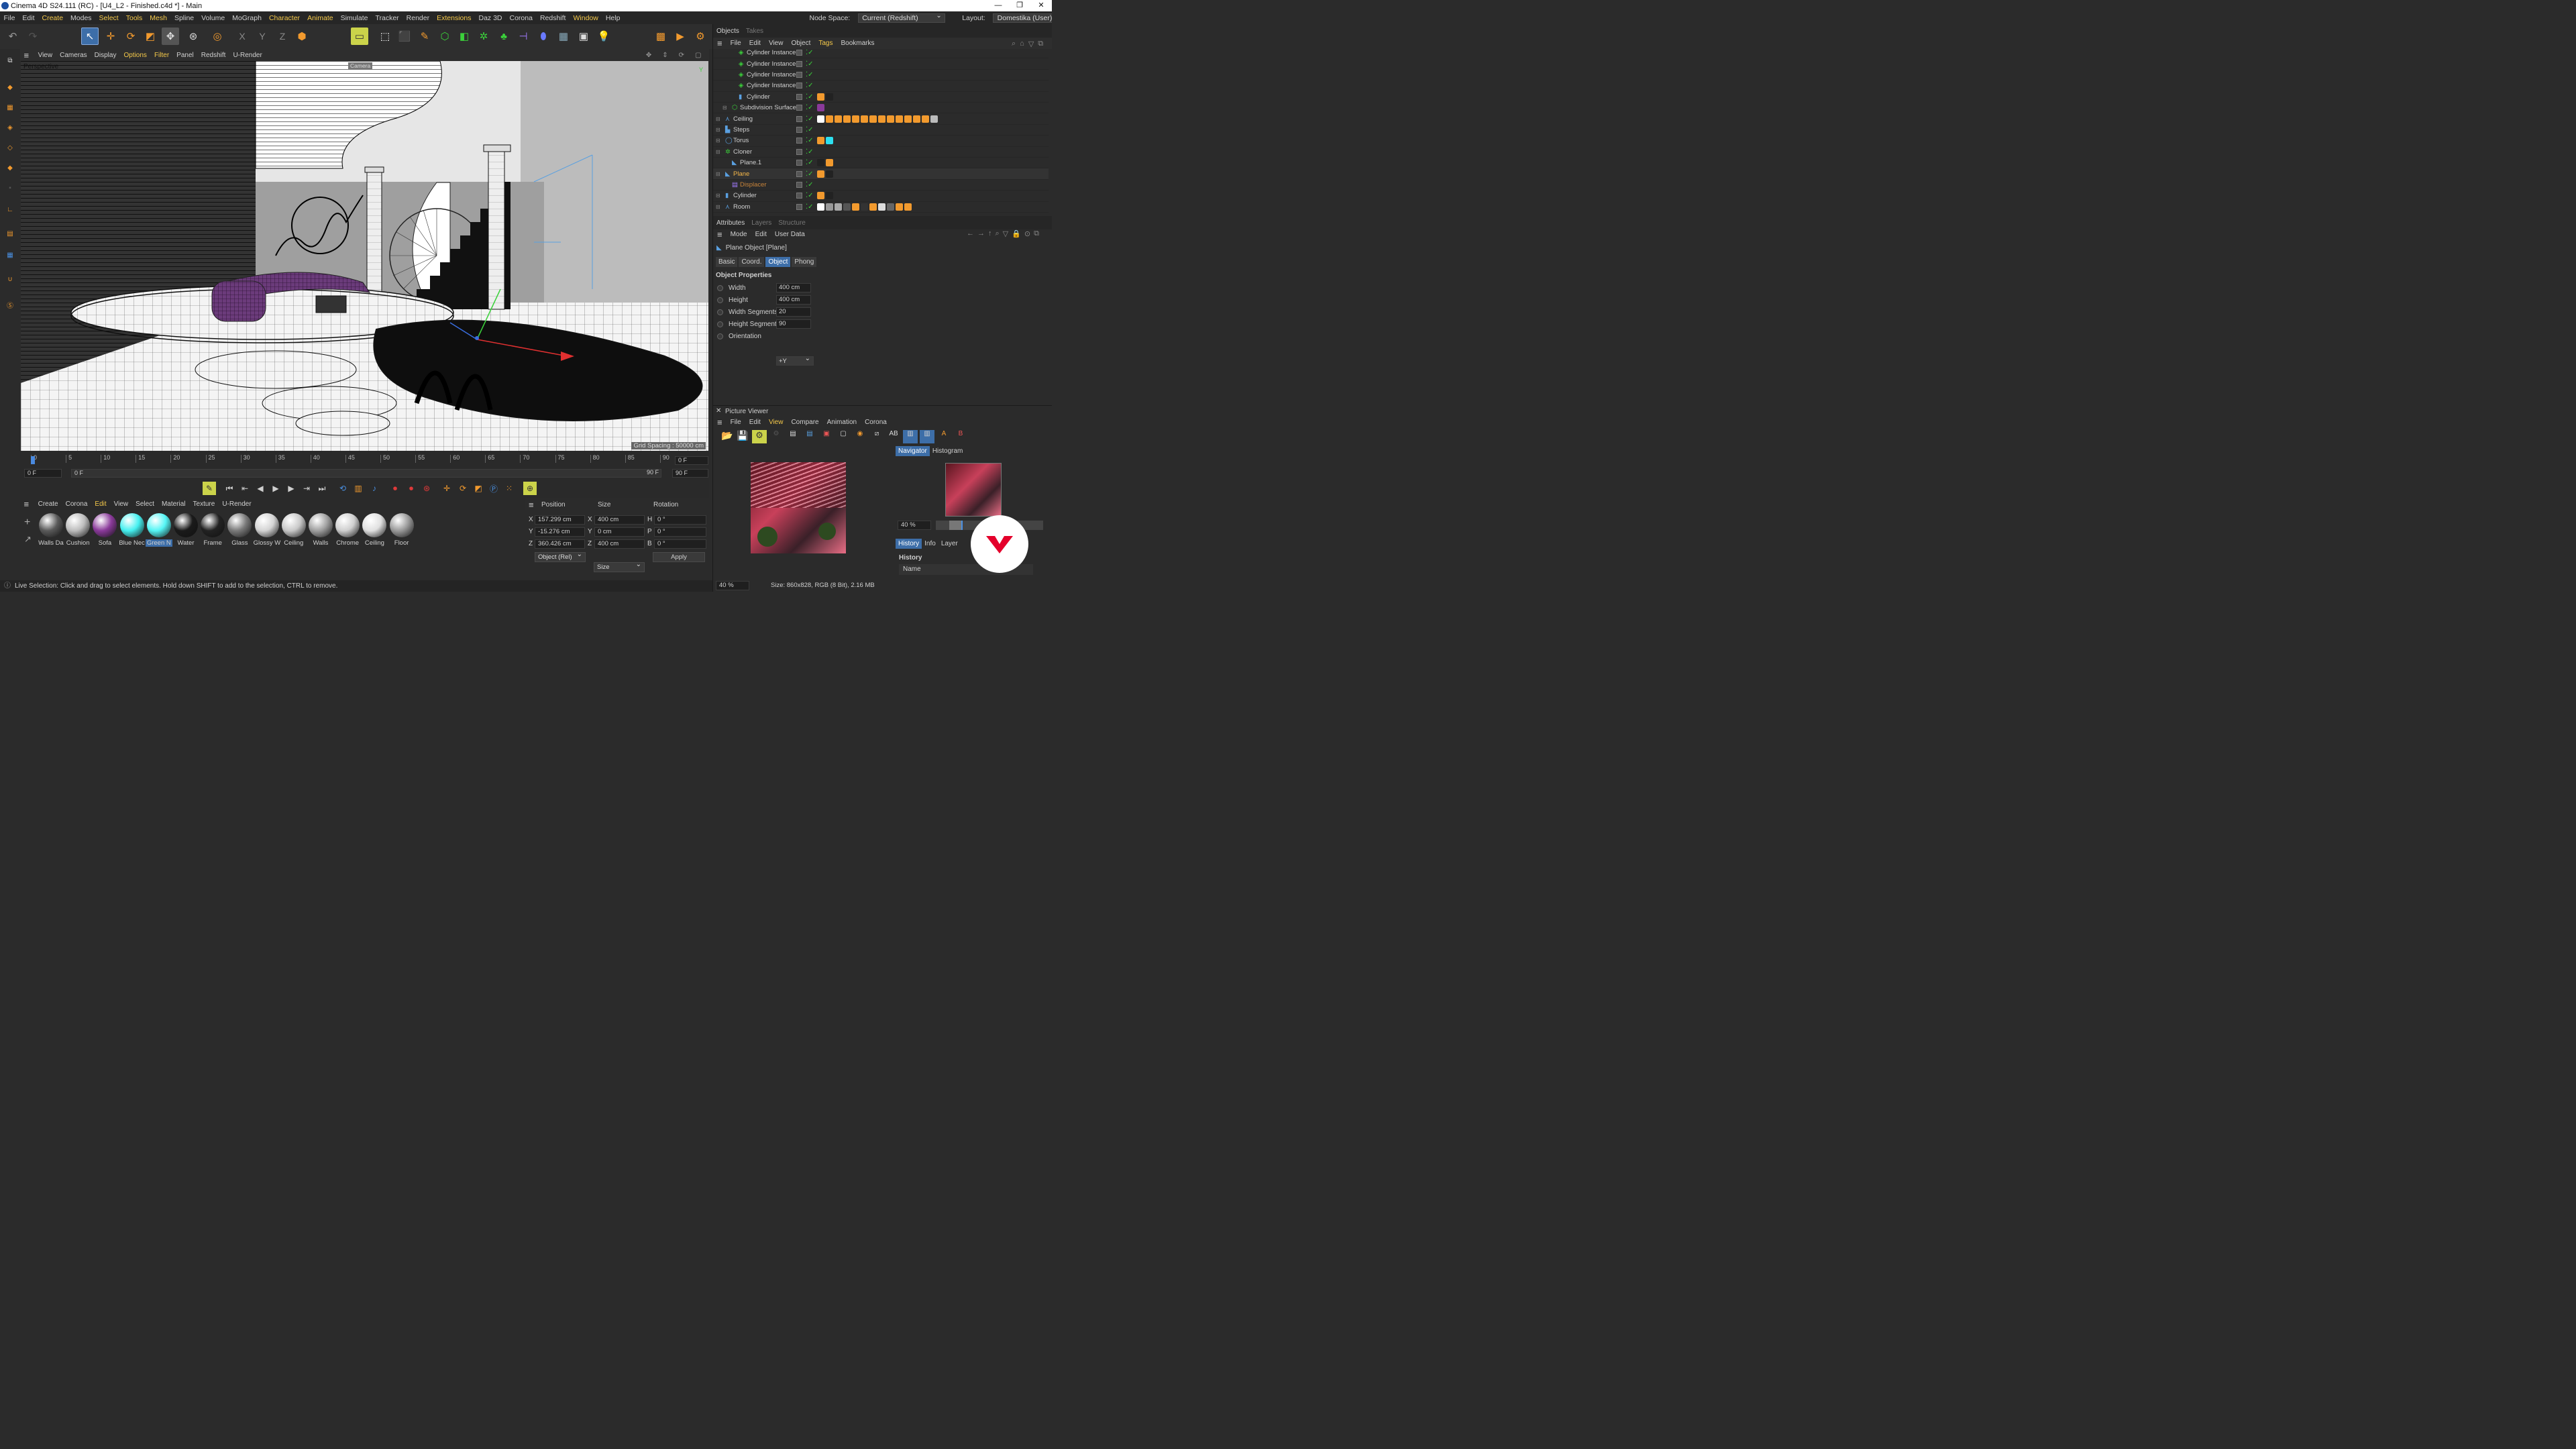  I want to click on key-rotation-icon: ⟳, so click(463, 488).